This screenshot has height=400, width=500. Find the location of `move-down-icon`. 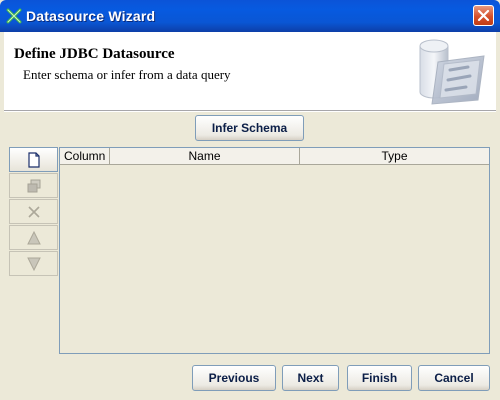

move-down-icon is located at coordinates (34, 264).